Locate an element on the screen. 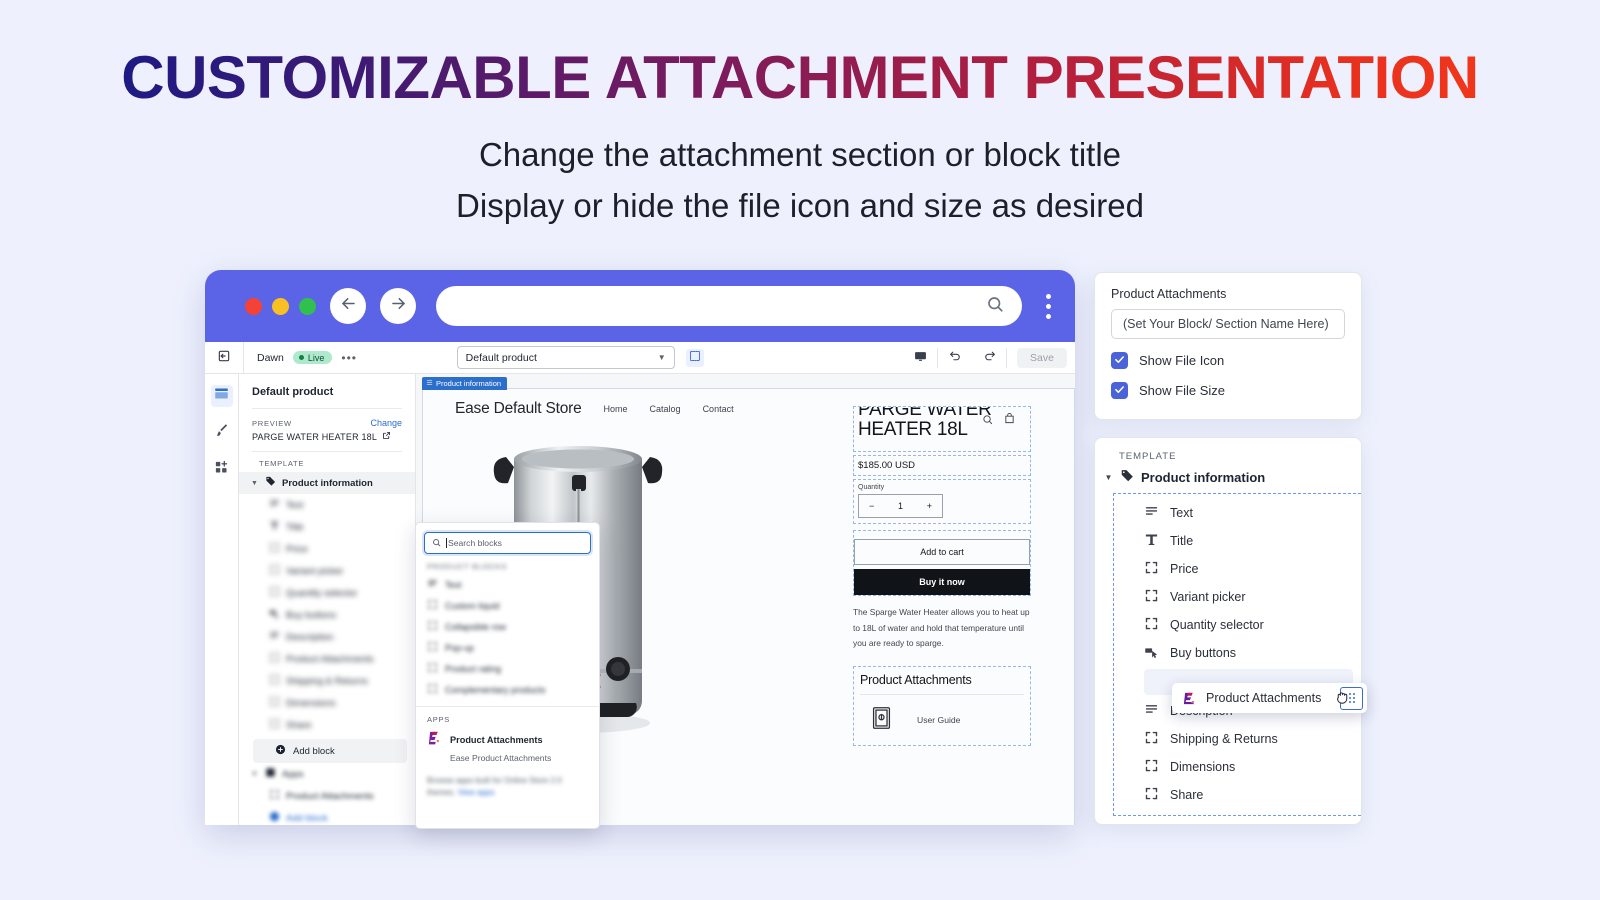  block-picker-item: Complementary products is located at coordinates (507, 689).